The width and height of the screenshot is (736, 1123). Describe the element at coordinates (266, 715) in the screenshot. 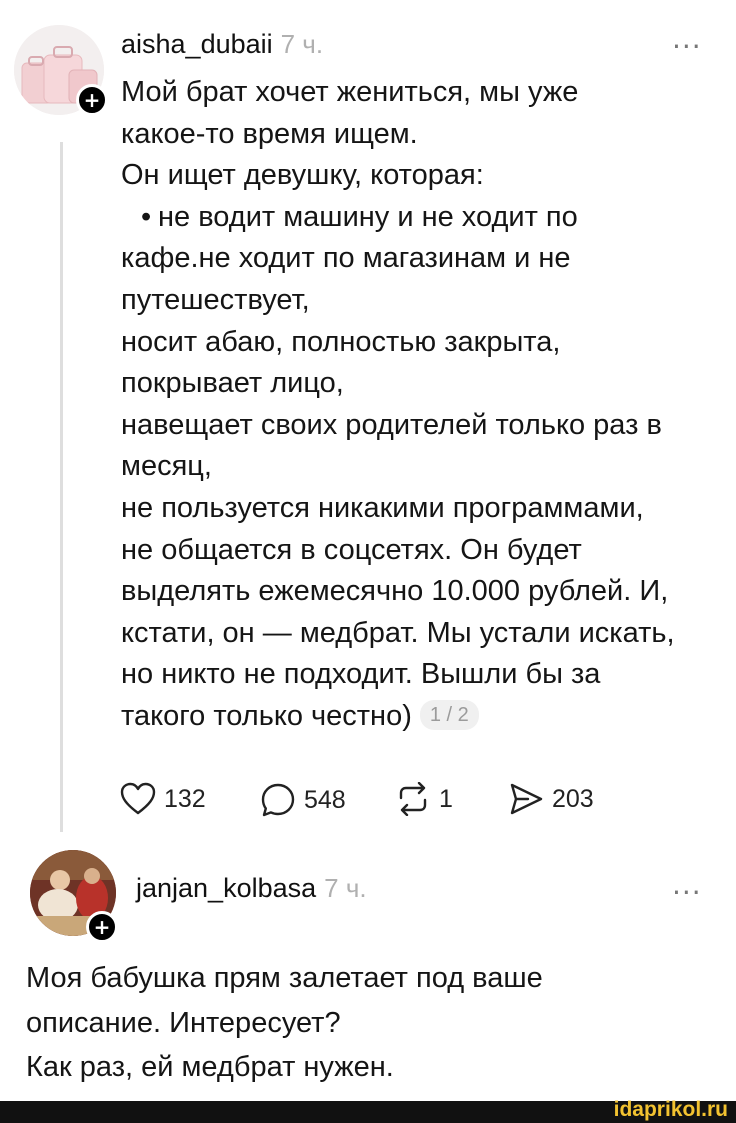

I see `post1-line: такого только честно)` at that location.